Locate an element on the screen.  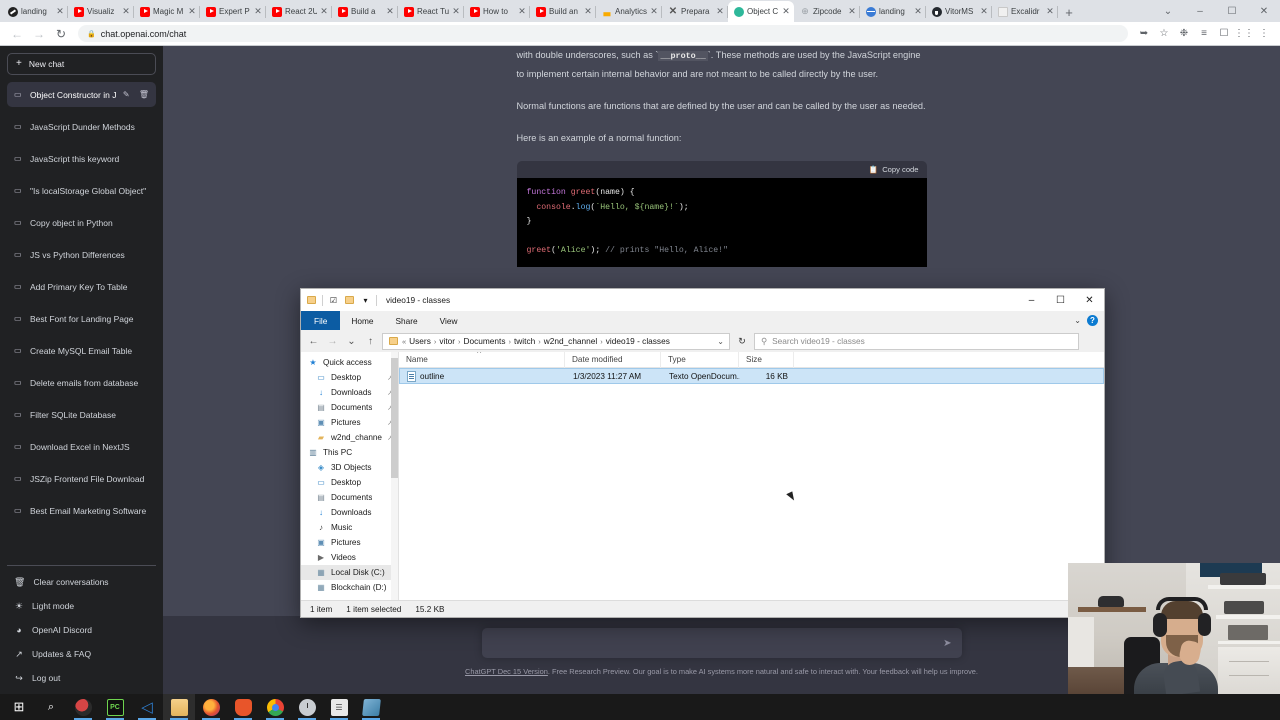
nav-scroll-thumb is located at coordinates (394, 418).